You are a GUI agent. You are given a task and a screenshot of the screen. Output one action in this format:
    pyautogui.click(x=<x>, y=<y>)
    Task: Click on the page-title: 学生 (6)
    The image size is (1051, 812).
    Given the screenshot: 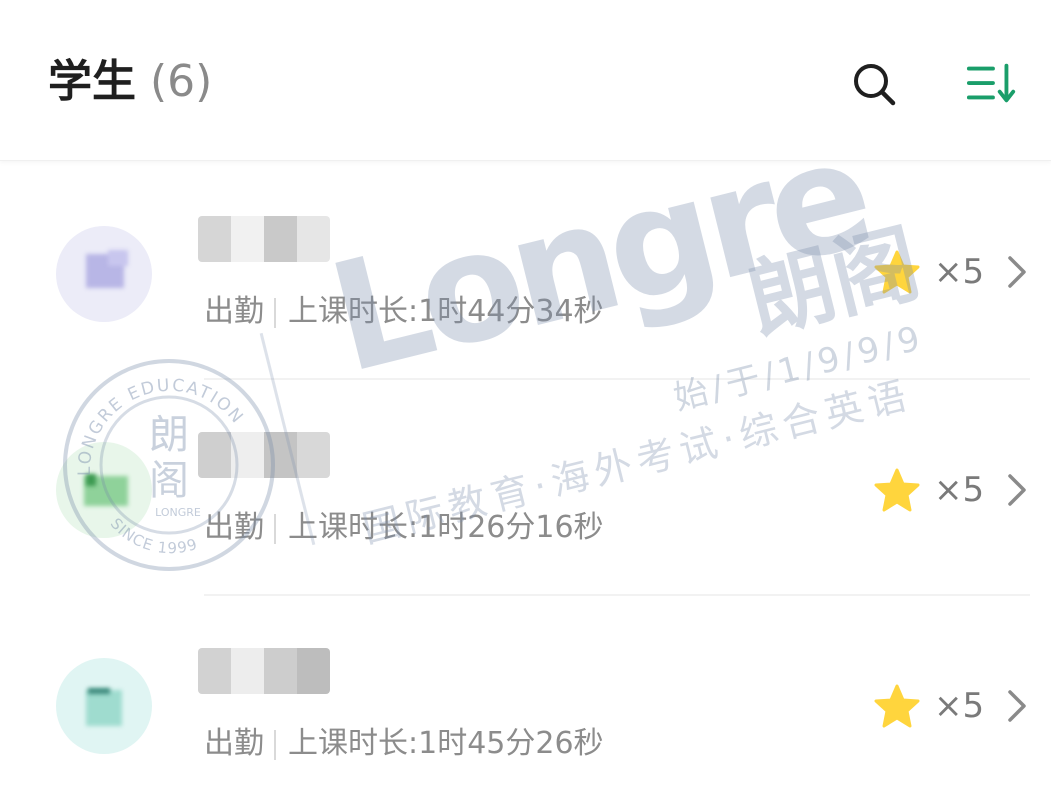 What is the action you would take?
    pyautogui.click(x=130, y=82)
    